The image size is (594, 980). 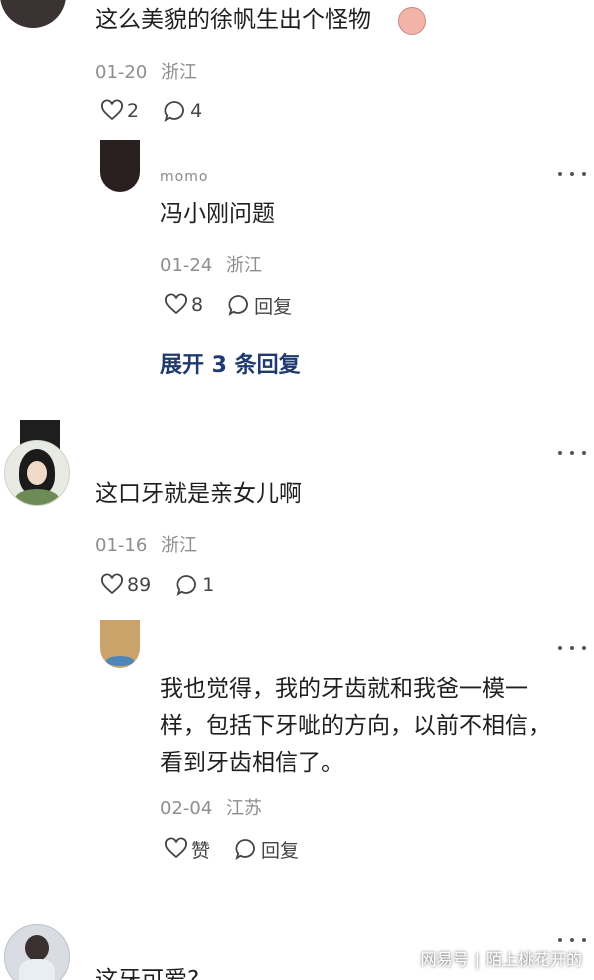 I want to click on comment-text: 这口牙就是亲女儿啊, so click(x=198, y=494).